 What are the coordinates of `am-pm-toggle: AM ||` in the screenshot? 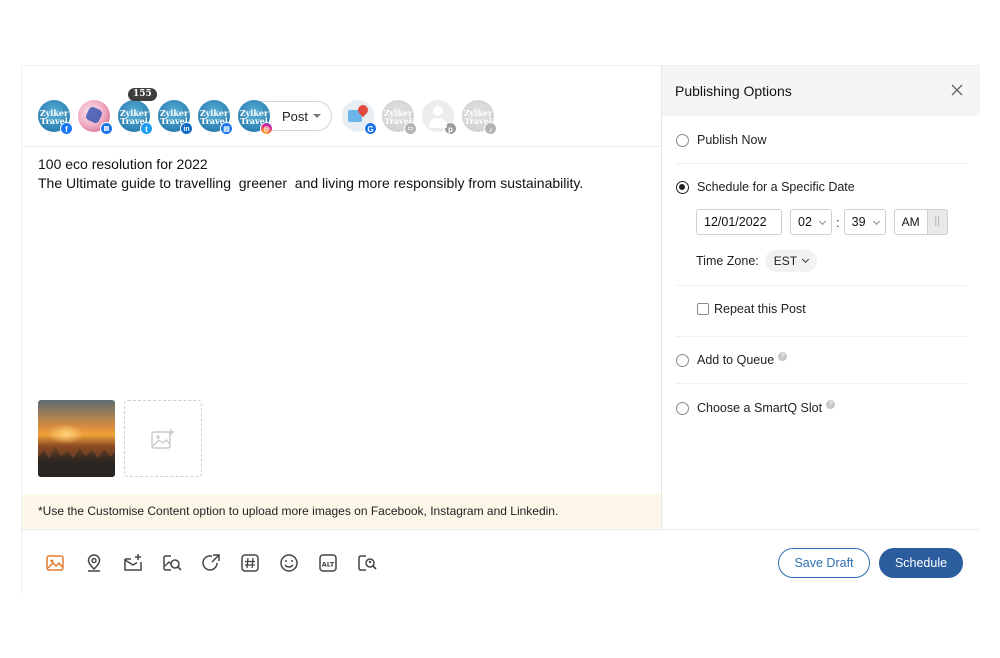 It's located at (920, 222).